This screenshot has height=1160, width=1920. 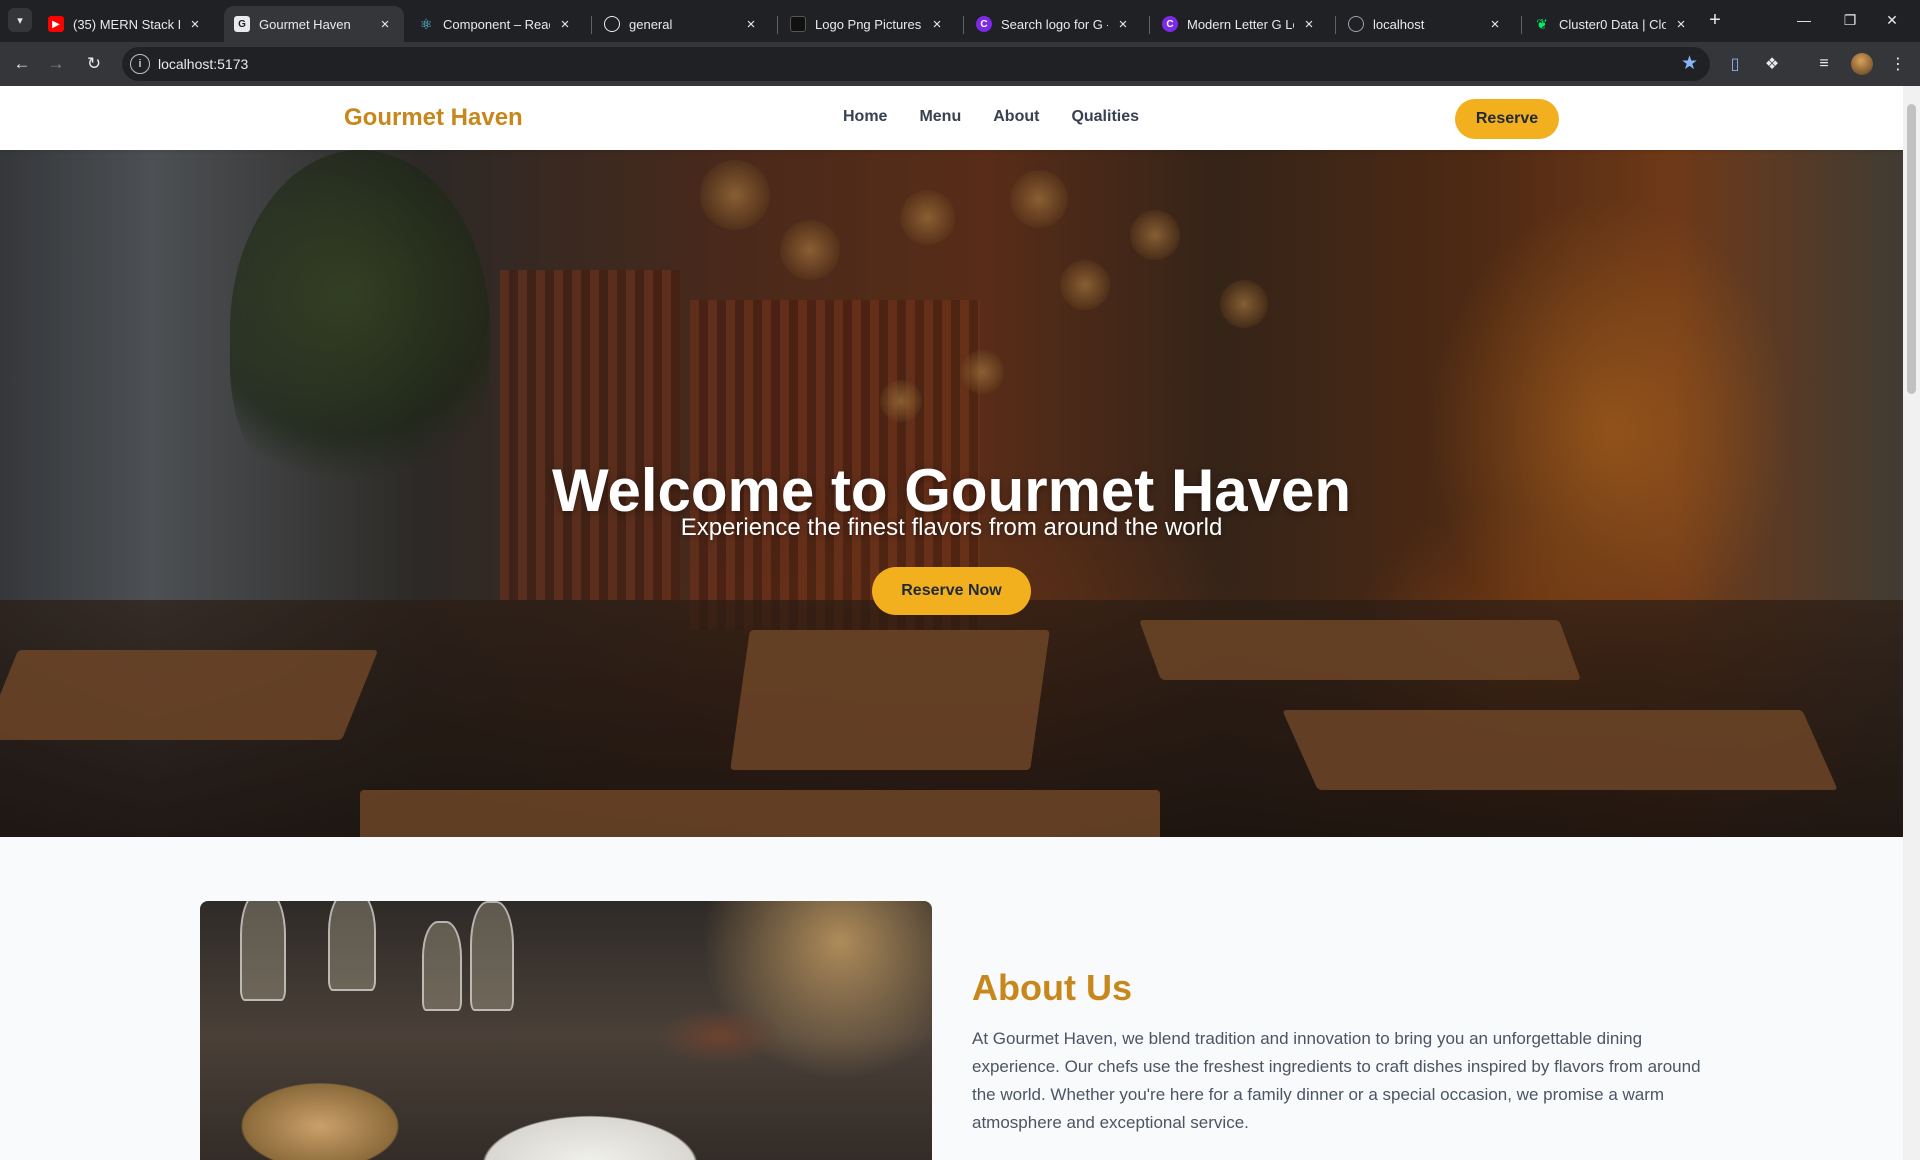 I want to click on about-title: About Us, so click(x=1052, y=987).